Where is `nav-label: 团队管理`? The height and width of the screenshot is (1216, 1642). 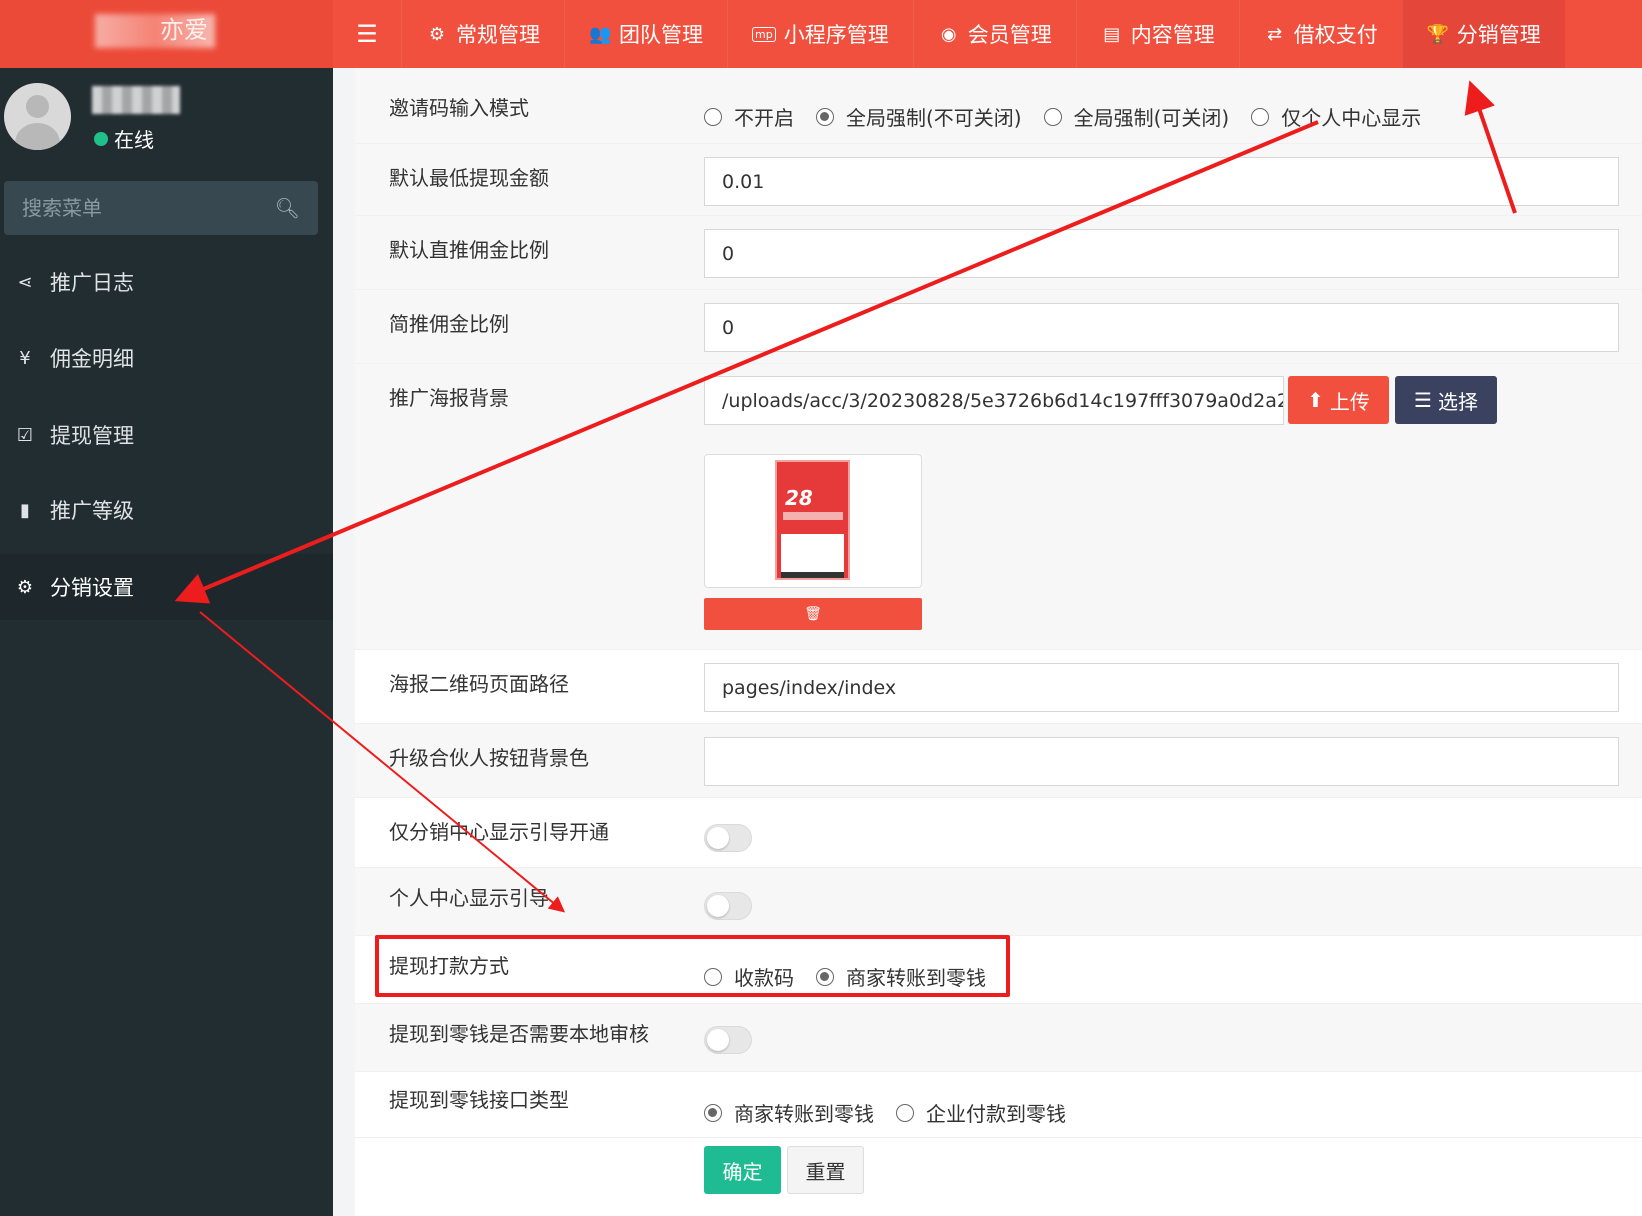
nav-label: 团队管理 is located at coordinates (661, 35).